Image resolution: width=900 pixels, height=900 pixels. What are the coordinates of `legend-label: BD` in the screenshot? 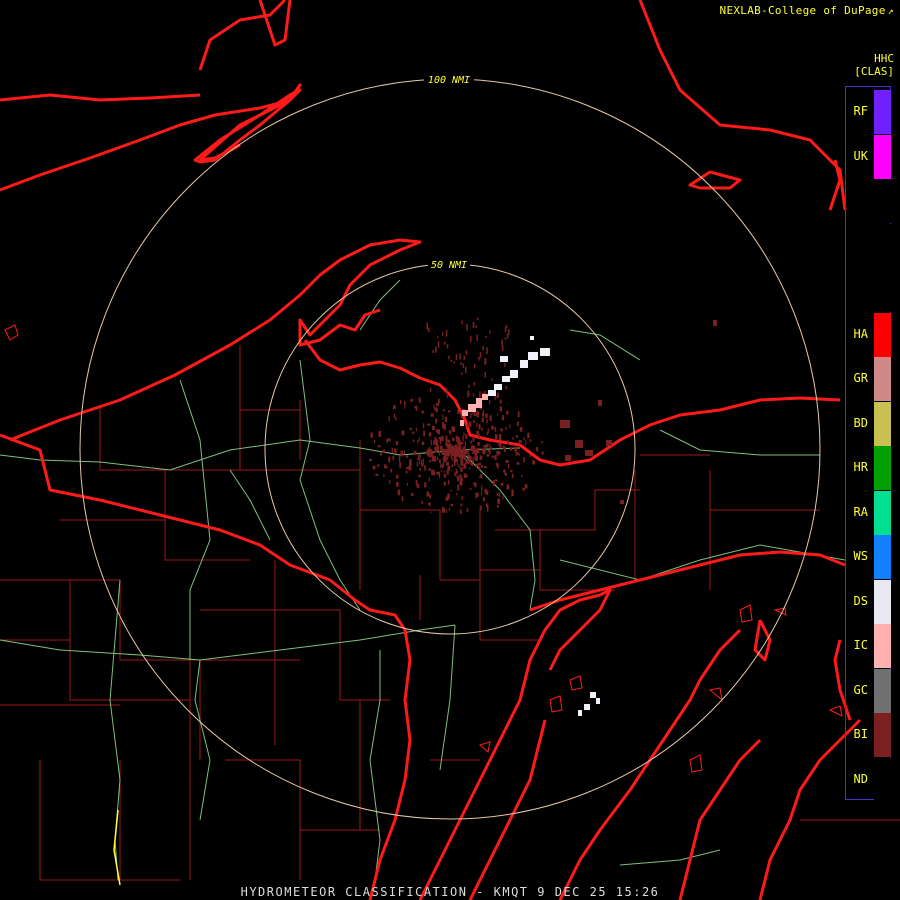 It's located at (860, 422).